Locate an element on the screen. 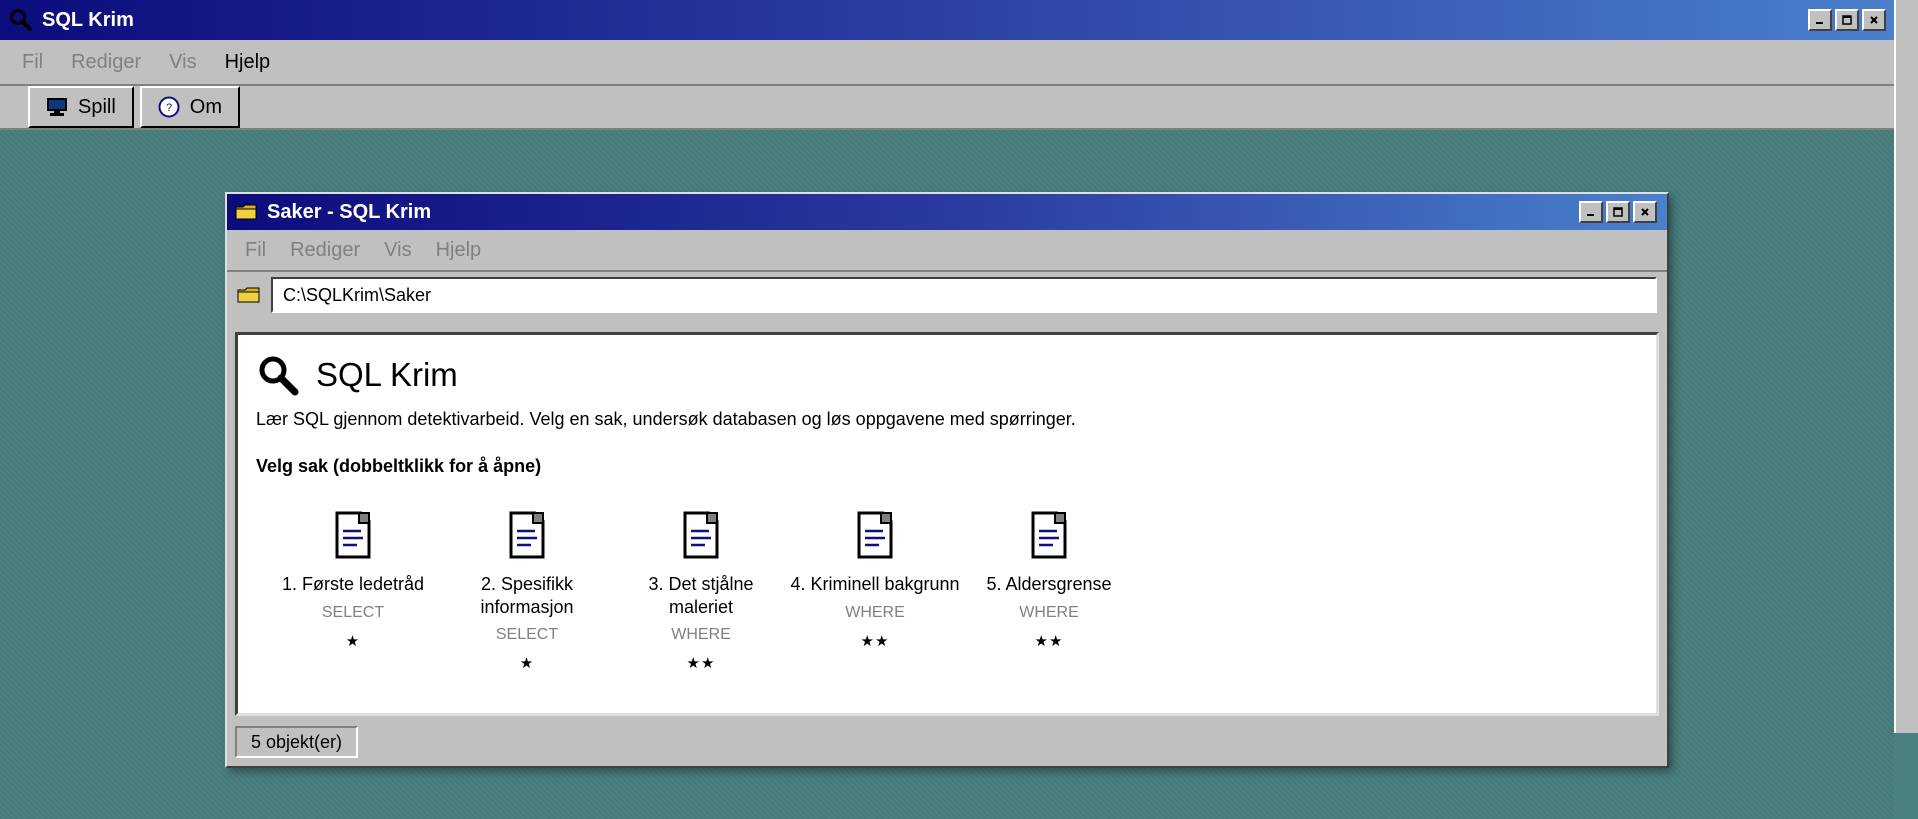 The image size is (1918, 819). help-icon: ? is located at coordinates (169, 107).